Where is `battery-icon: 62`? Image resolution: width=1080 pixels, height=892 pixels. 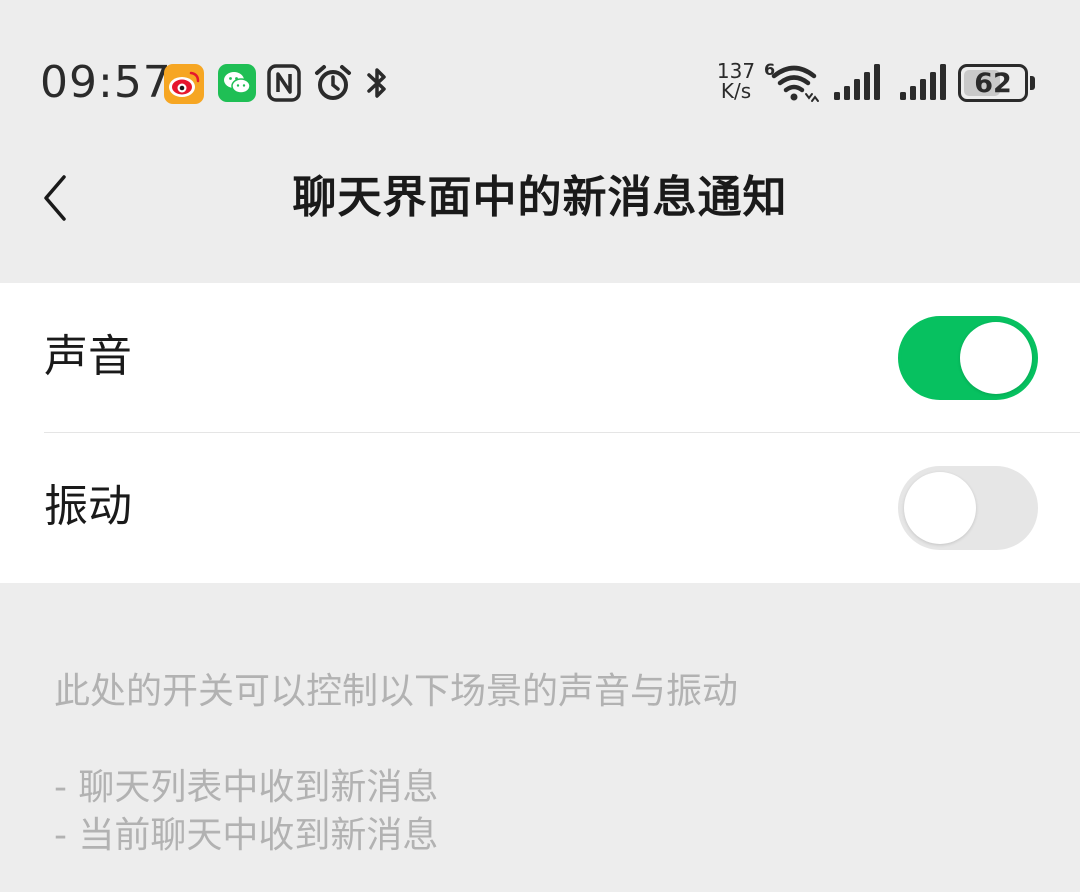
battery-icon: 62 is located at coordinates (998, 83).